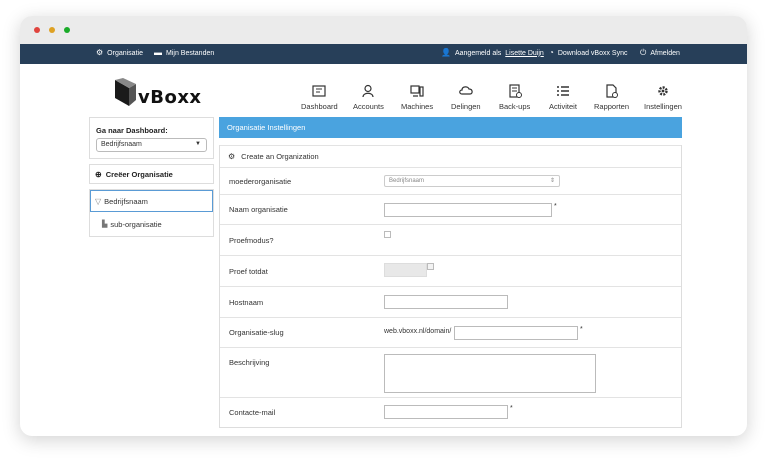  What do you see at coordinates (552, 181) in the screenshot?
I see `chevron-updown-icon: ⇕` at bounding box center [552, 181].